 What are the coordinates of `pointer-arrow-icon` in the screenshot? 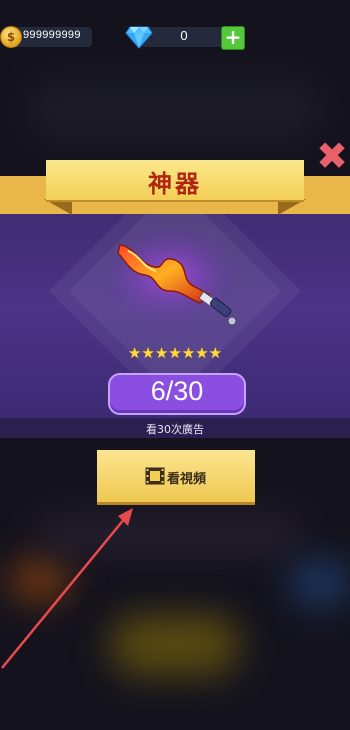 It's located at (67, 588).